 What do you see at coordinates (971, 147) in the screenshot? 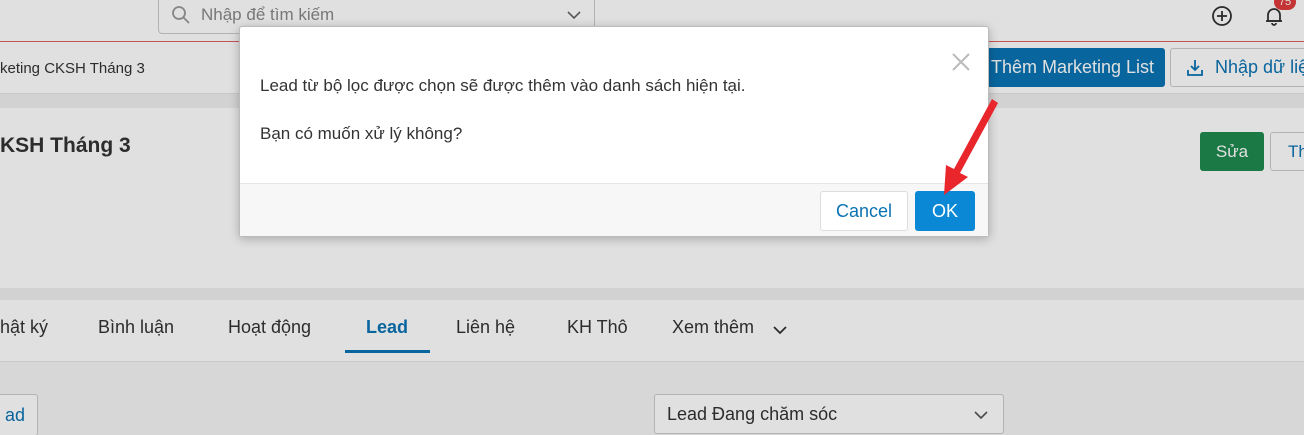
I see `annotation-arrow-icon` at bounding box center [971, 147].